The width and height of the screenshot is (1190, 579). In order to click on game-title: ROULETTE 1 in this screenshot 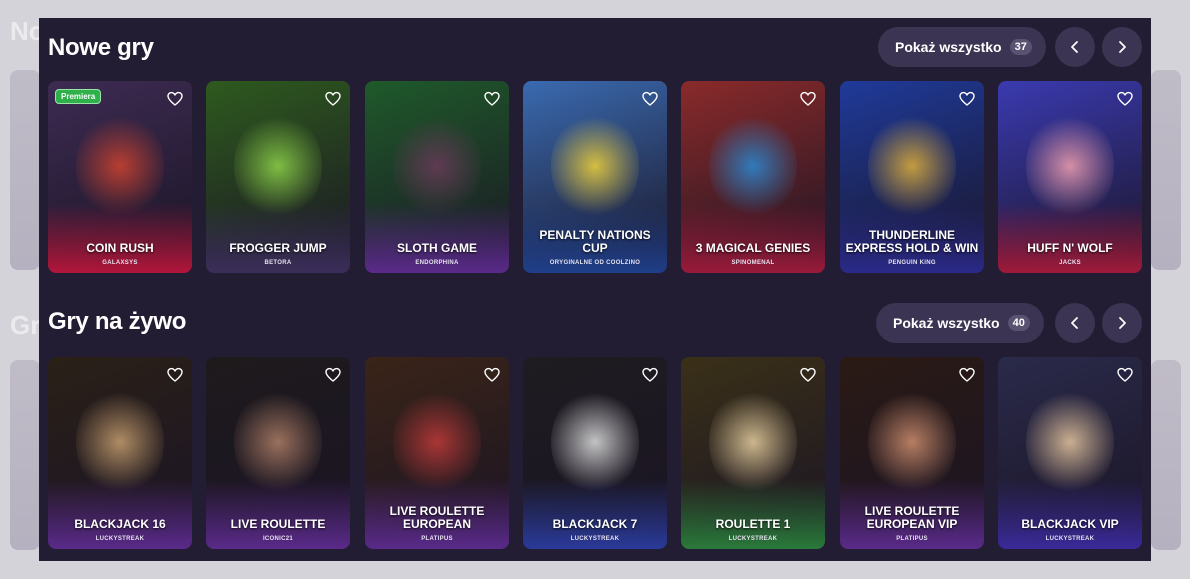, I will do `click(753, 524)`.